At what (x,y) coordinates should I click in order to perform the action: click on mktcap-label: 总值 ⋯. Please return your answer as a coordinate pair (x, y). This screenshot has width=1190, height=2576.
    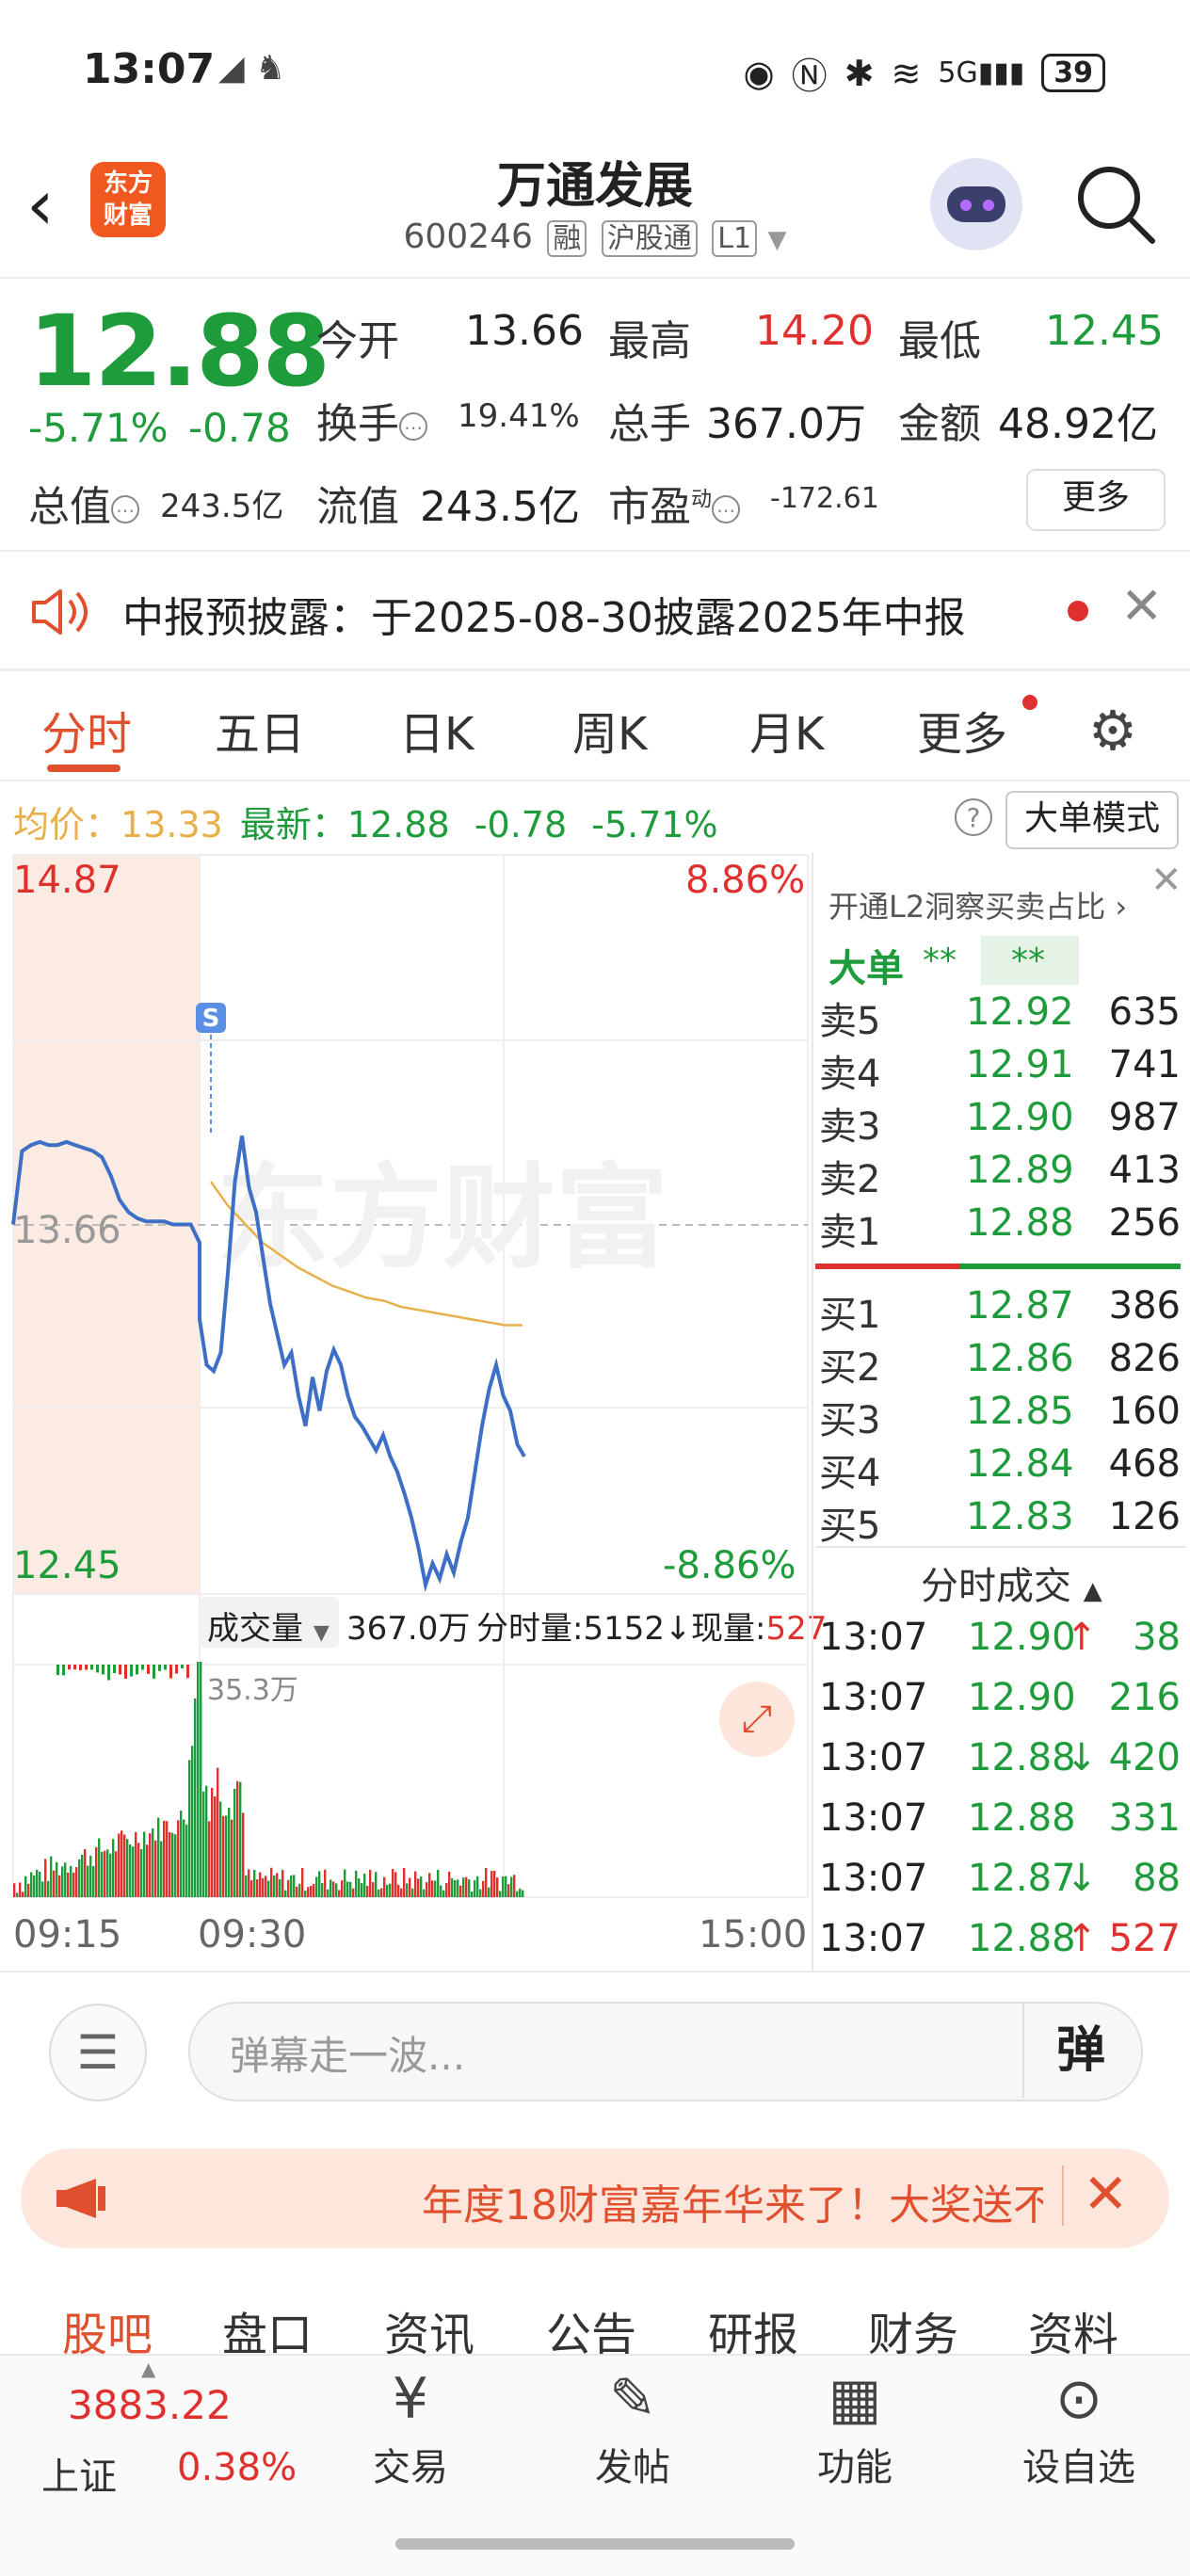
    Looking at the image, I should click on (83, 503).